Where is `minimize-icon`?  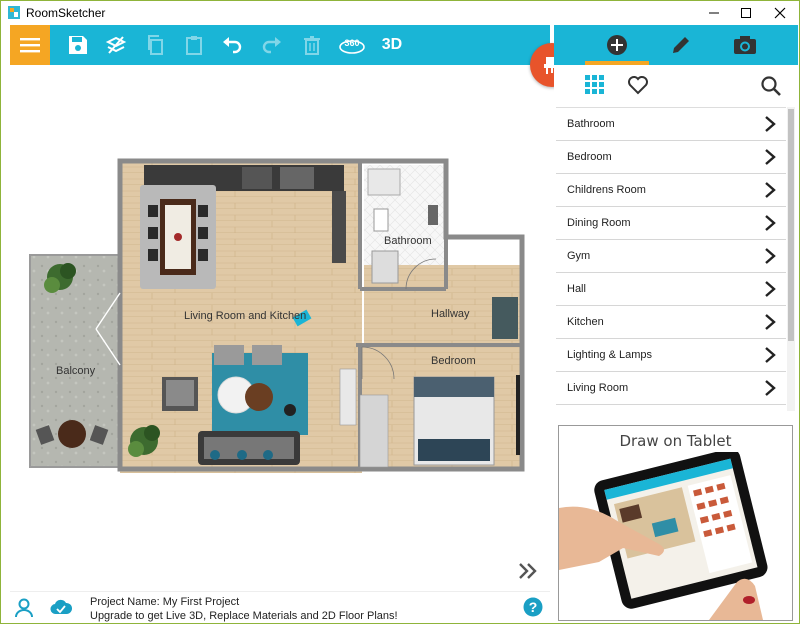
minimize-icon is located at coordinates (714, 13).